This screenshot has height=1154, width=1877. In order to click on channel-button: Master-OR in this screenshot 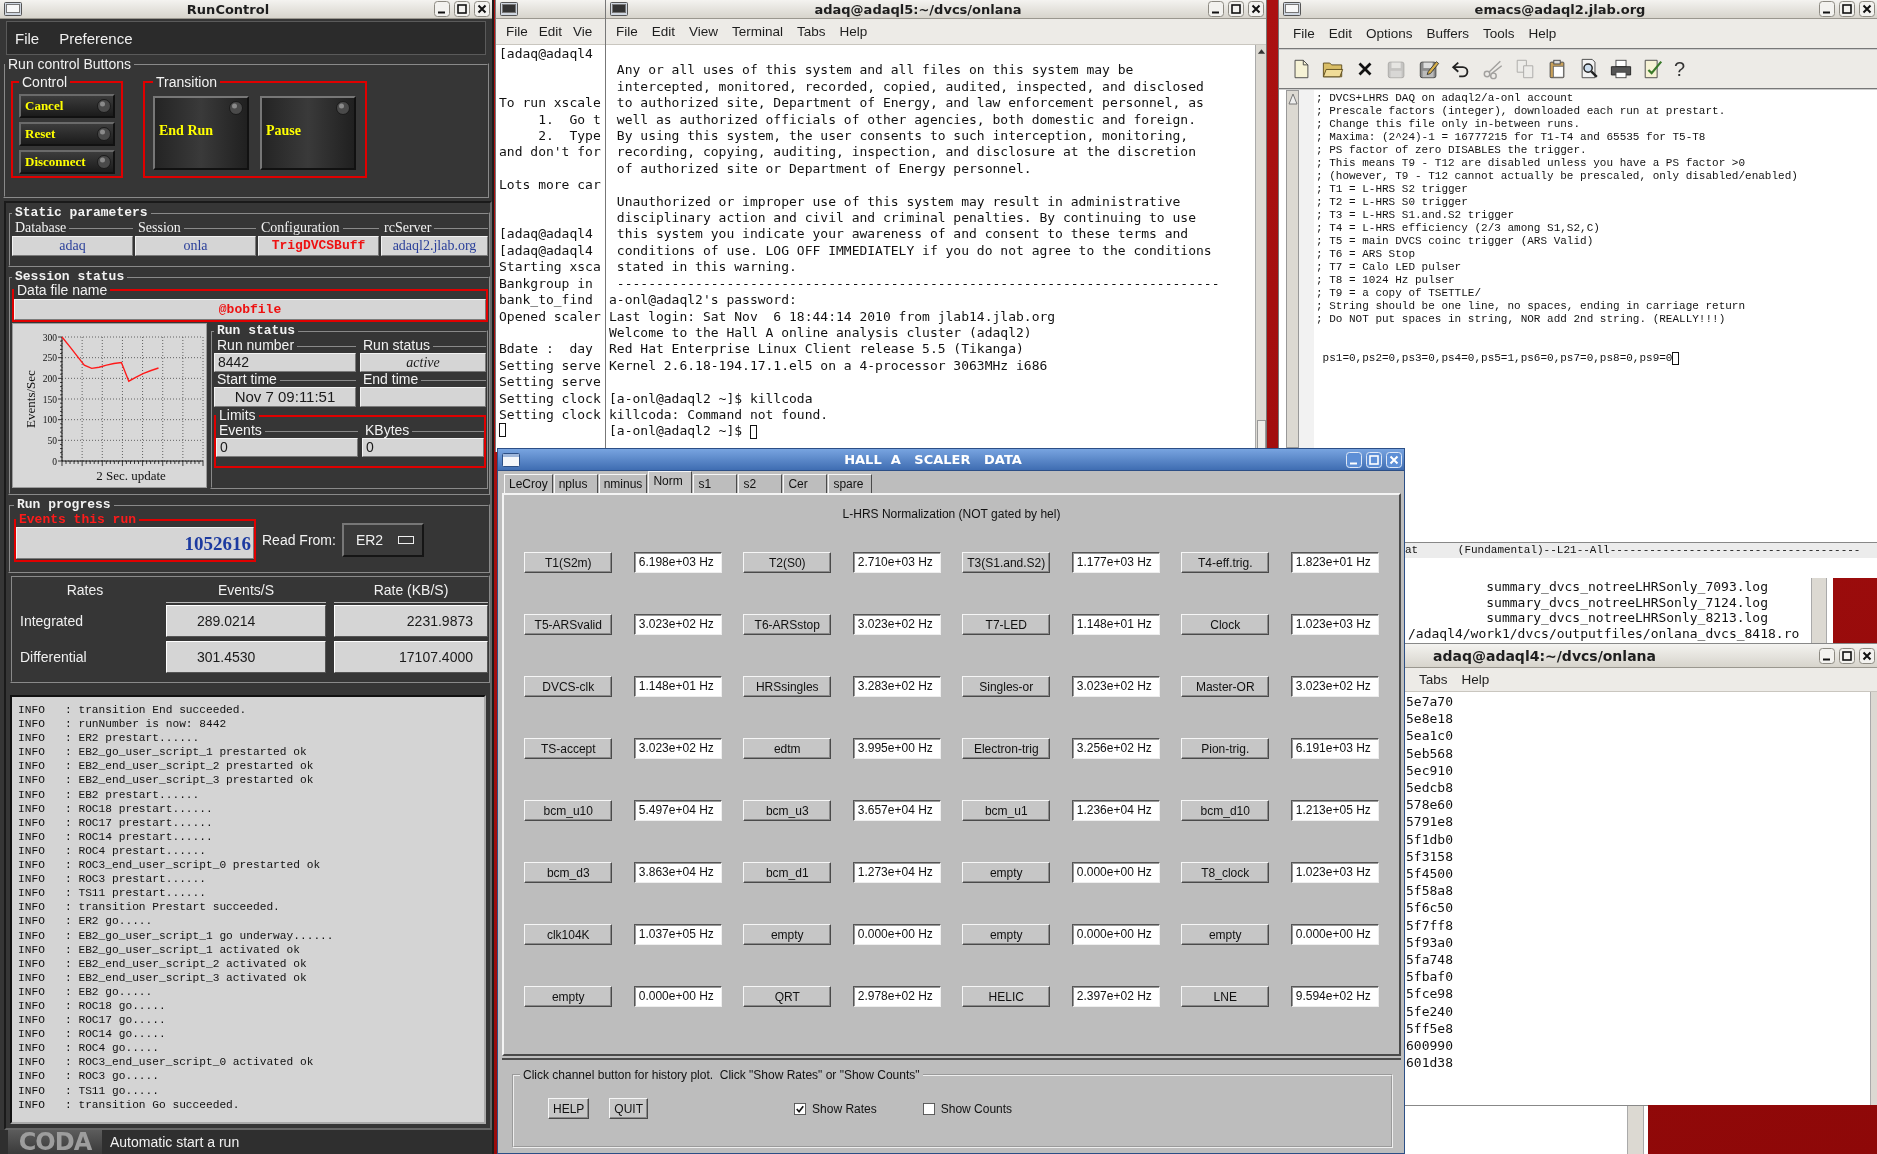, I will do `click(1225, 686)`.